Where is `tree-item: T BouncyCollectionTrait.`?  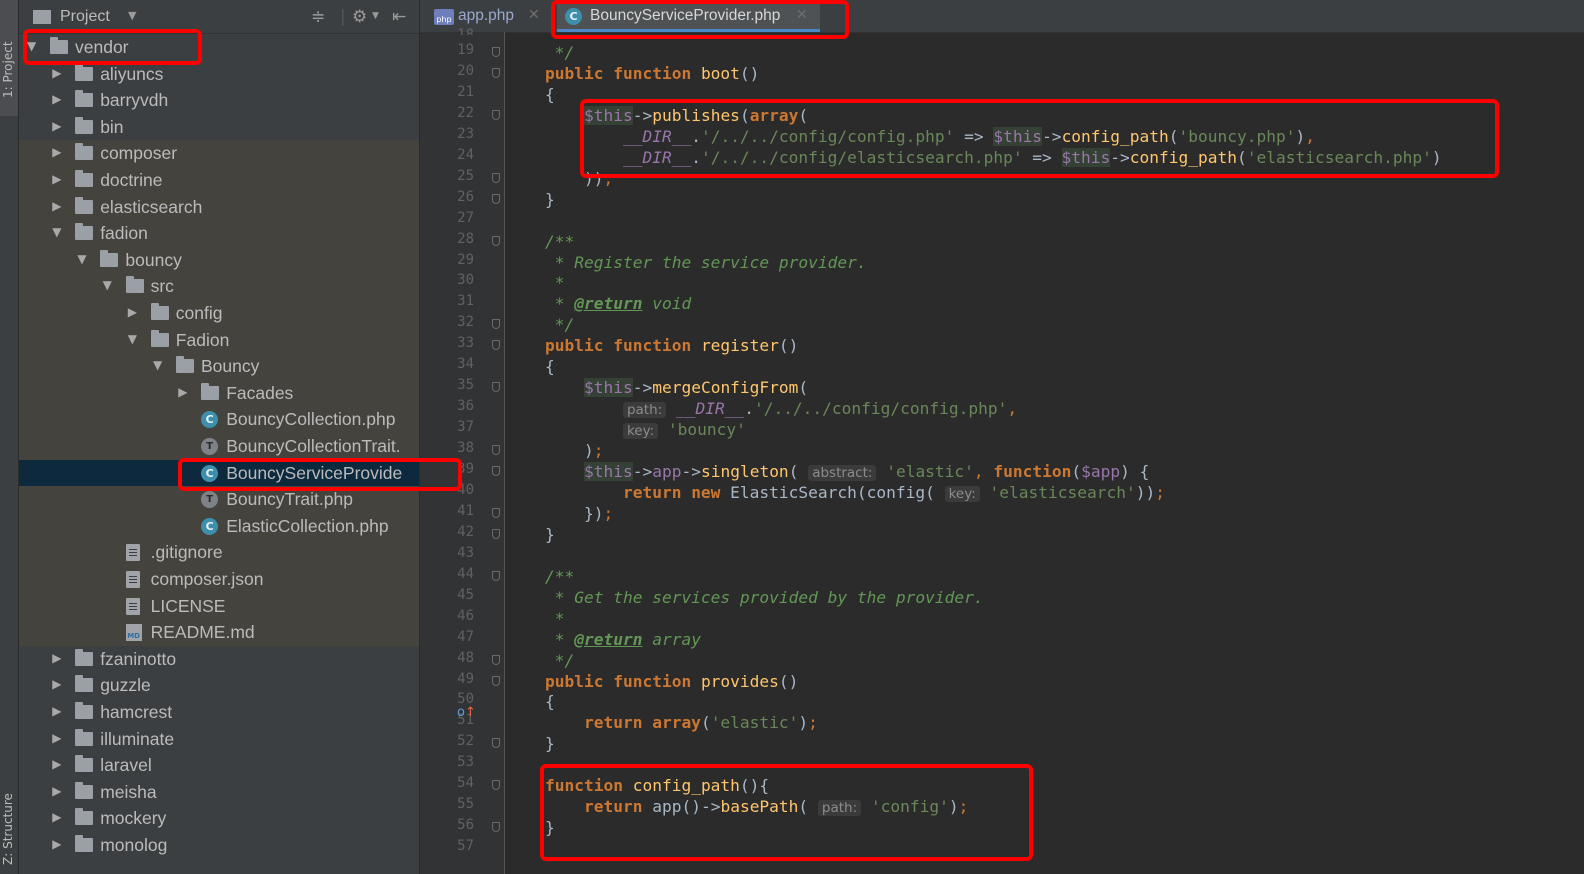 tree-item: T BouncyCollectionTrait. is located at coordinates (219, 446).